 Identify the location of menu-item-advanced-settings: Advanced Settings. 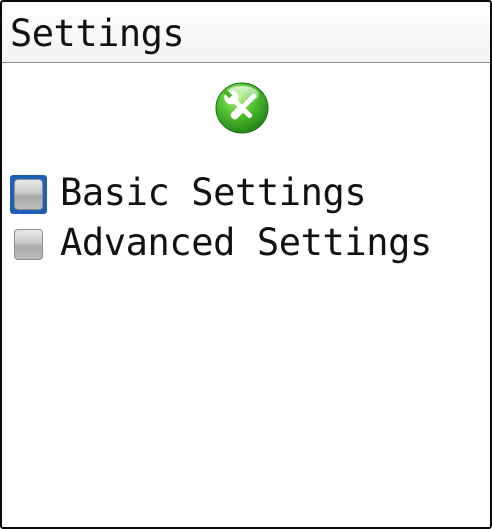
(246, 246).